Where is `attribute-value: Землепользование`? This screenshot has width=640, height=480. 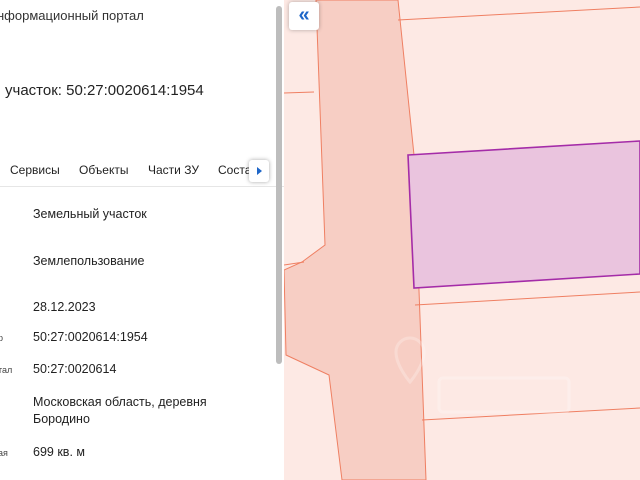
attribute-value: Землепользование is located at coordinates (89, 261).